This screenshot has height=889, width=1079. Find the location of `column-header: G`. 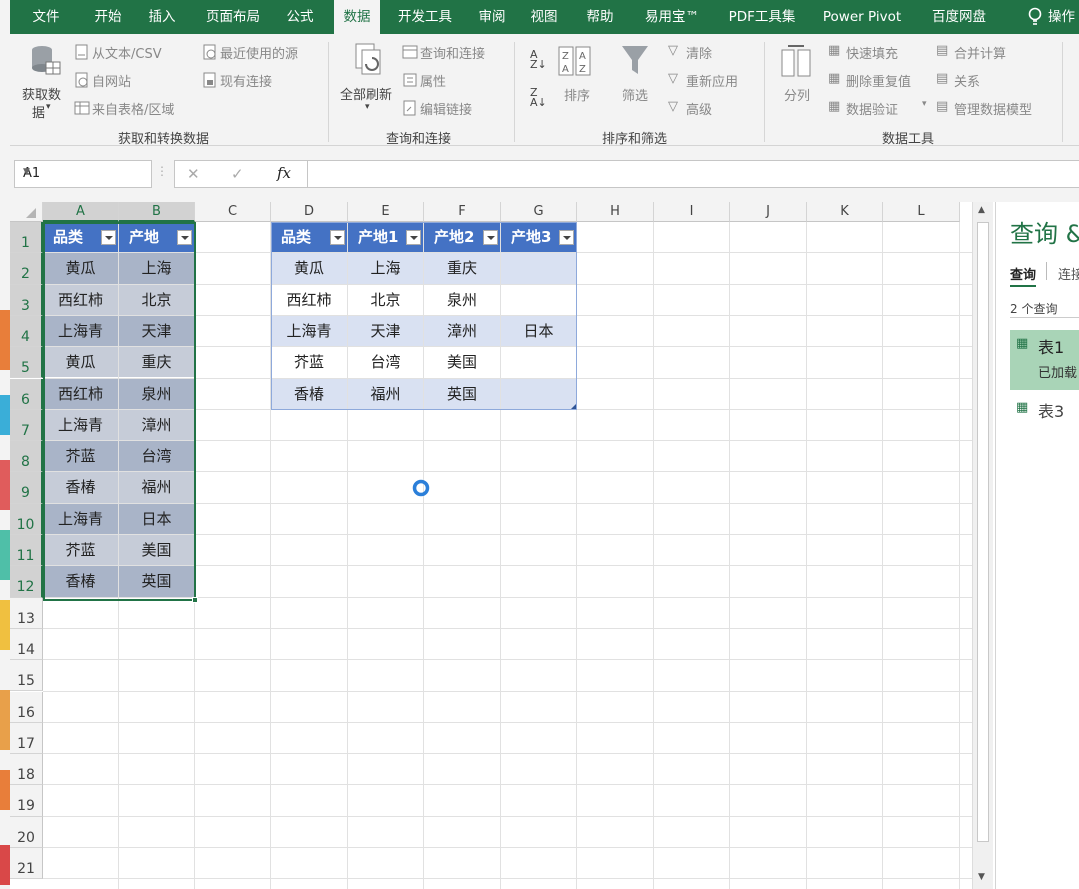

column-header: G is located at coordinates (539, 212).